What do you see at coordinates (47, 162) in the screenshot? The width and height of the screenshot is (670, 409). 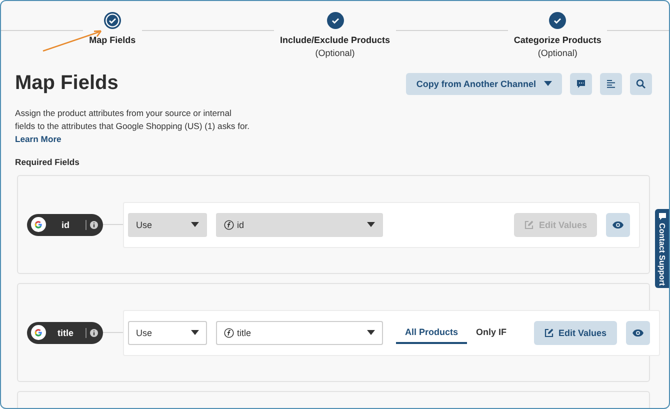 I see `section-title: Required Fields` at bounding box center [47, 162].